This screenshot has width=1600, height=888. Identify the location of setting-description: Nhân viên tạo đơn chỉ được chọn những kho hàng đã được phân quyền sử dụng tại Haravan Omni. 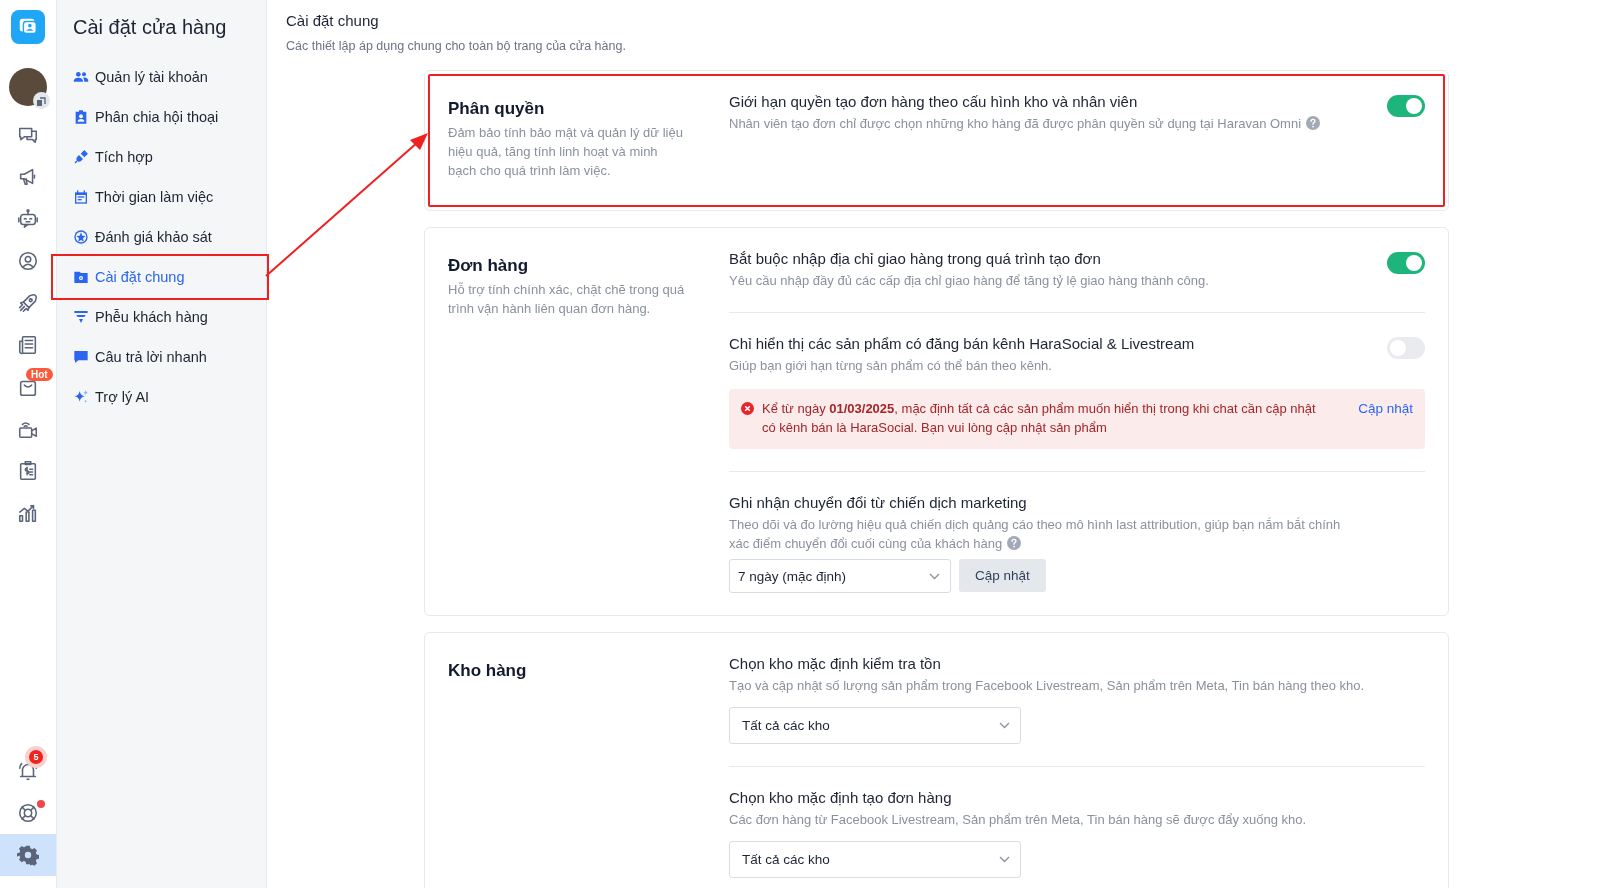
(1025, 123).